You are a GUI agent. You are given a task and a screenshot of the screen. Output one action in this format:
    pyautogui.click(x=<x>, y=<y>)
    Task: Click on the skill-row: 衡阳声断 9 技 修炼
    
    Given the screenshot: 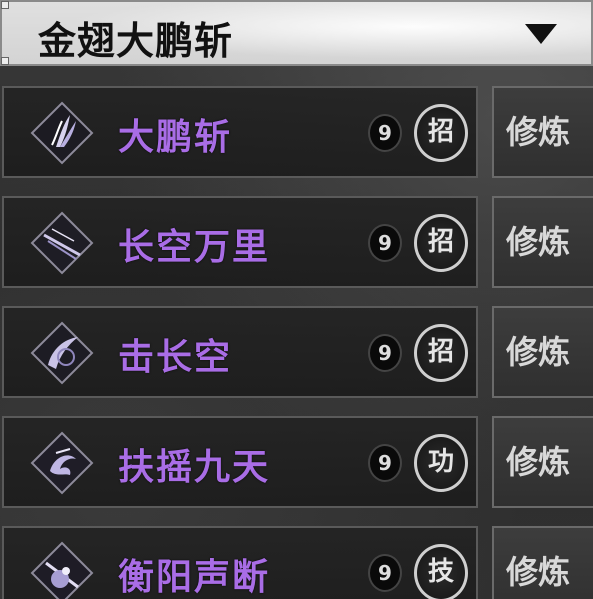 What is the action you would take?
    pyautogui.click(x=296, y=562)
    